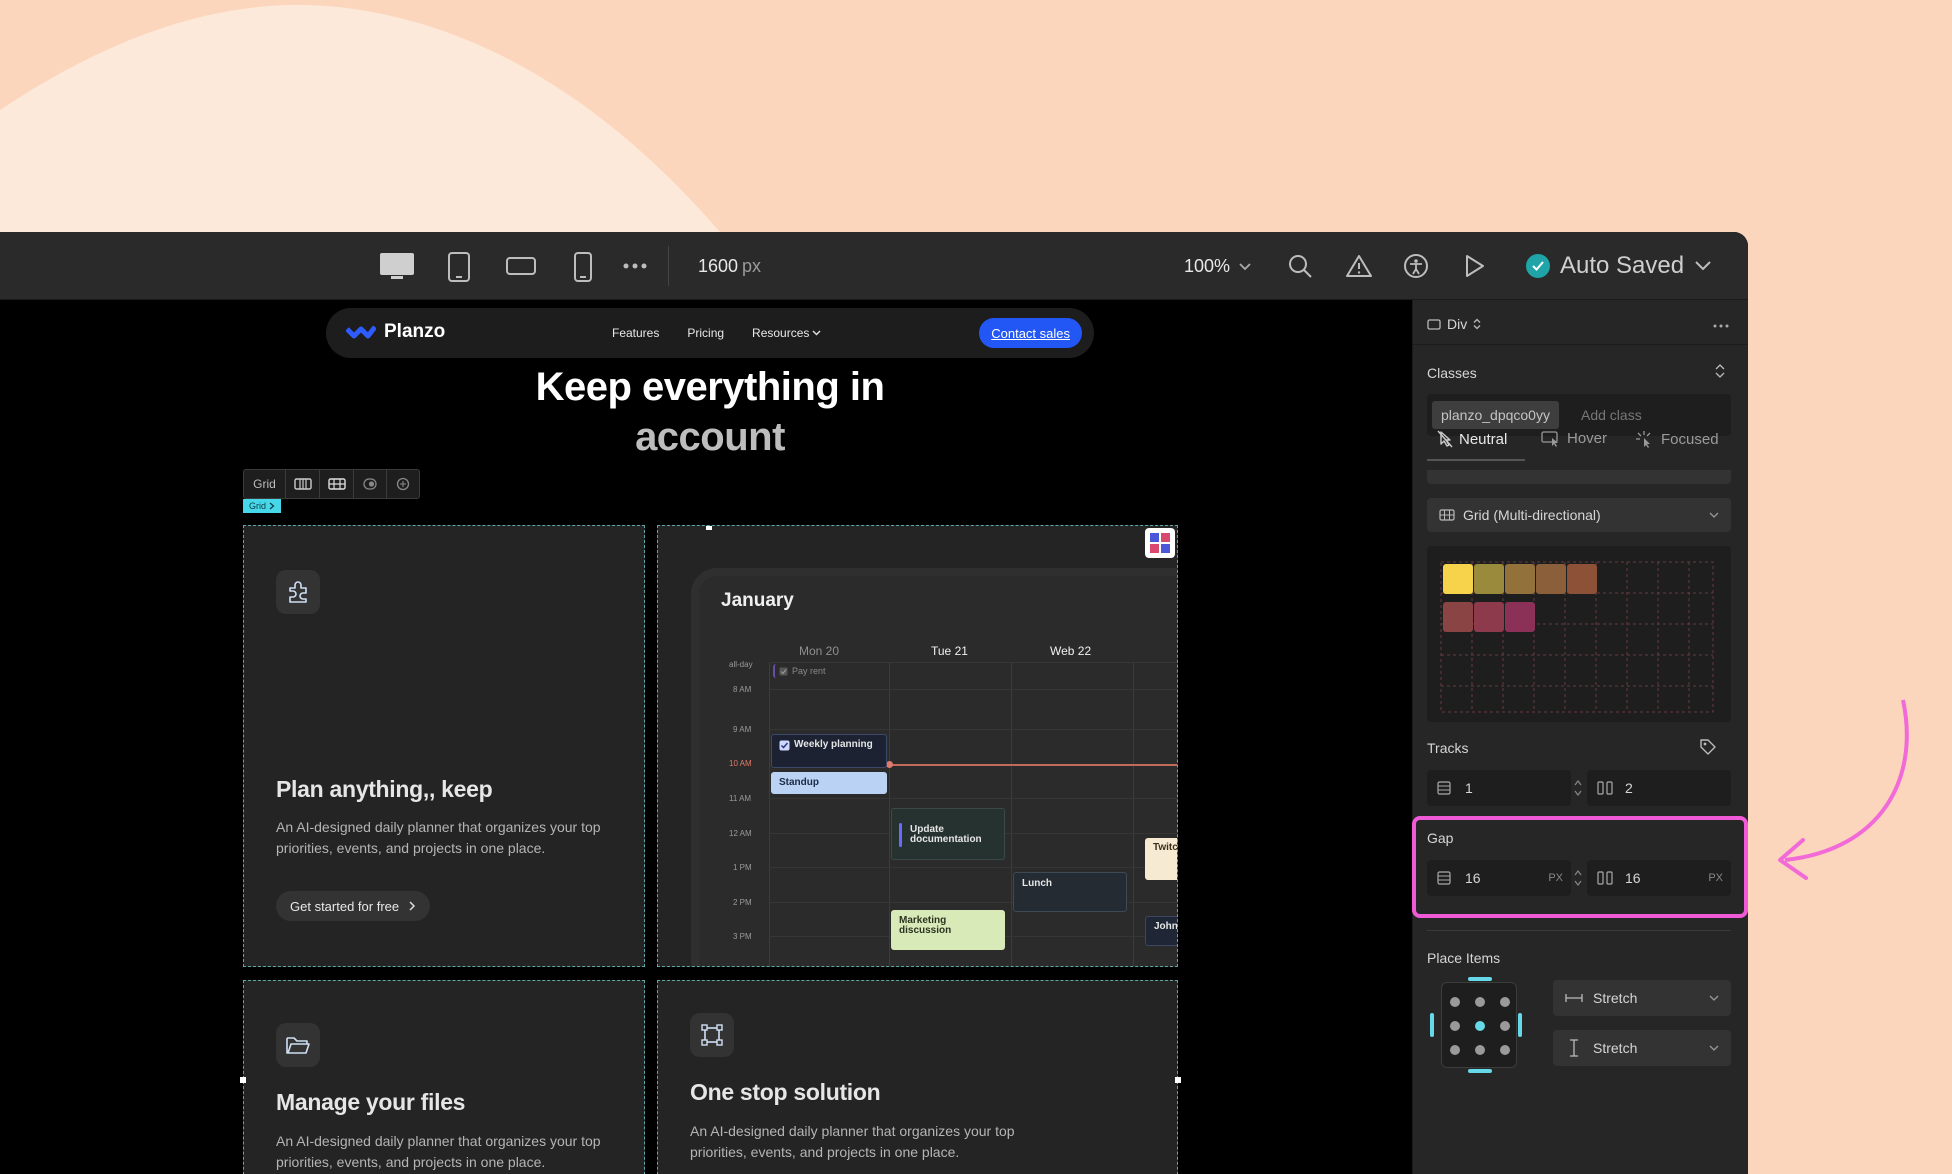  I want to click on panel-divider, so click(1579, 930).